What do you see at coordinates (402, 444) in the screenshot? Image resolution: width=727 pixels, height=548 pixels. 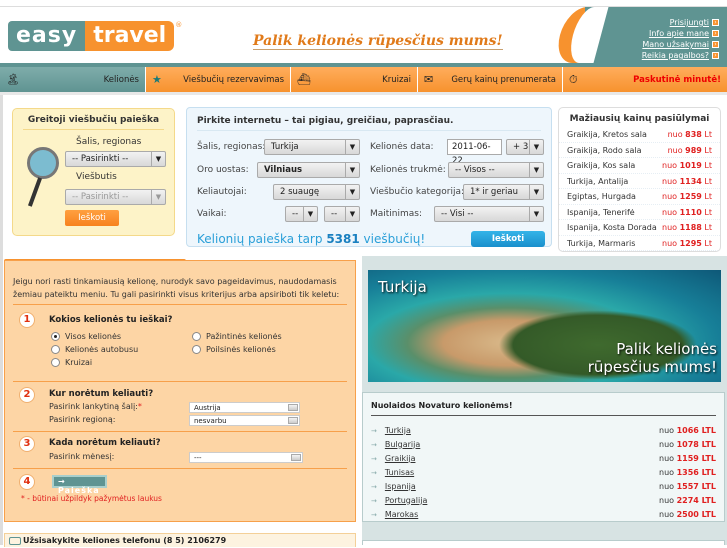 I see `discount-country-link: Bulgarija` at bounding box center [402, 444].